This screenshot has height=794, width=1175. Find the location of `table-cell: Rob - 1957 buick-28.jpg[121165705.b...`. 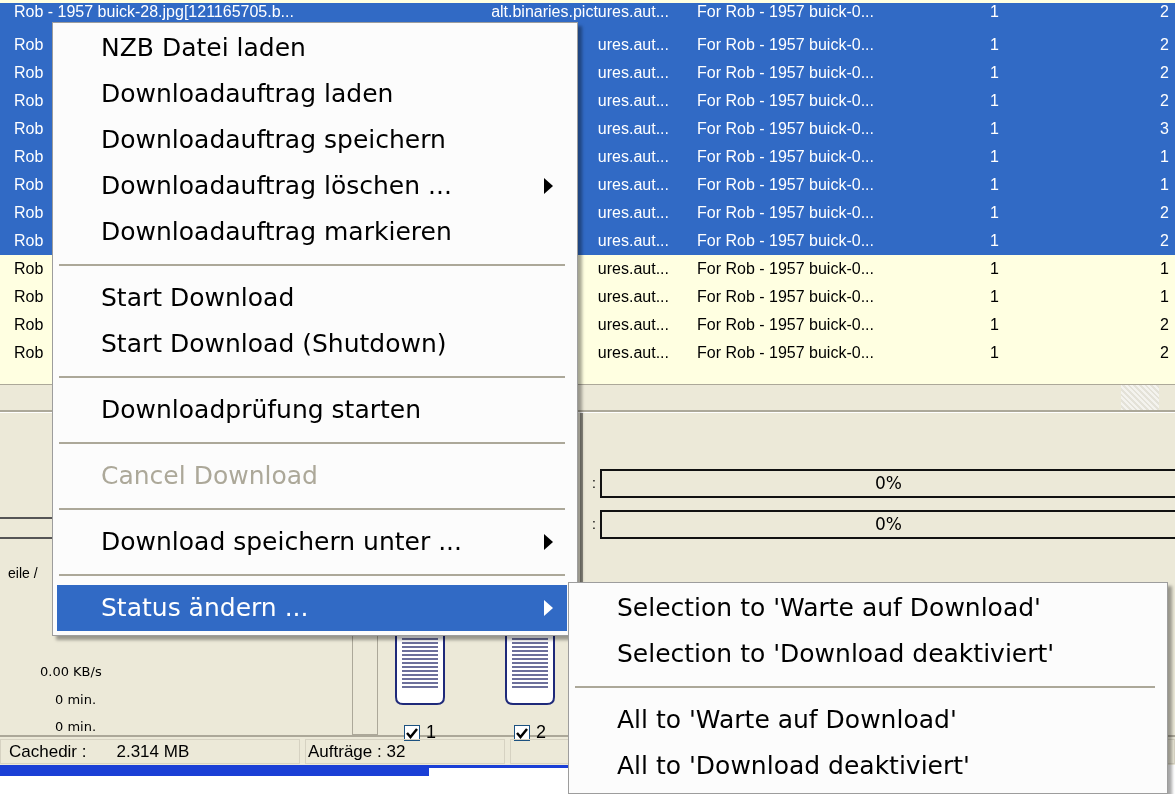

table-cell: Rob - 1957 buick-28.jpg[121165705.b... is located at coordinates (154, 12).